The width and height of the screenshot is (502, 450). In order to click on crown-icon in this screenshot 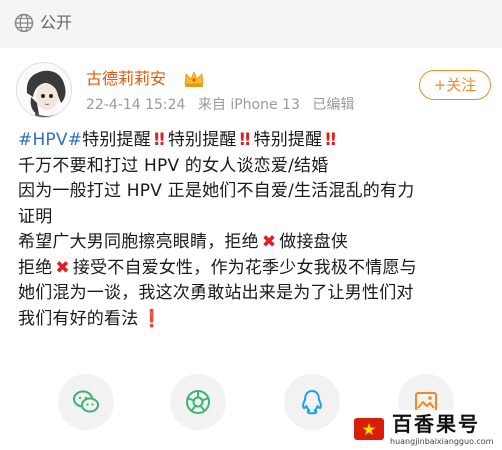, I will do `click(194, 78)`.